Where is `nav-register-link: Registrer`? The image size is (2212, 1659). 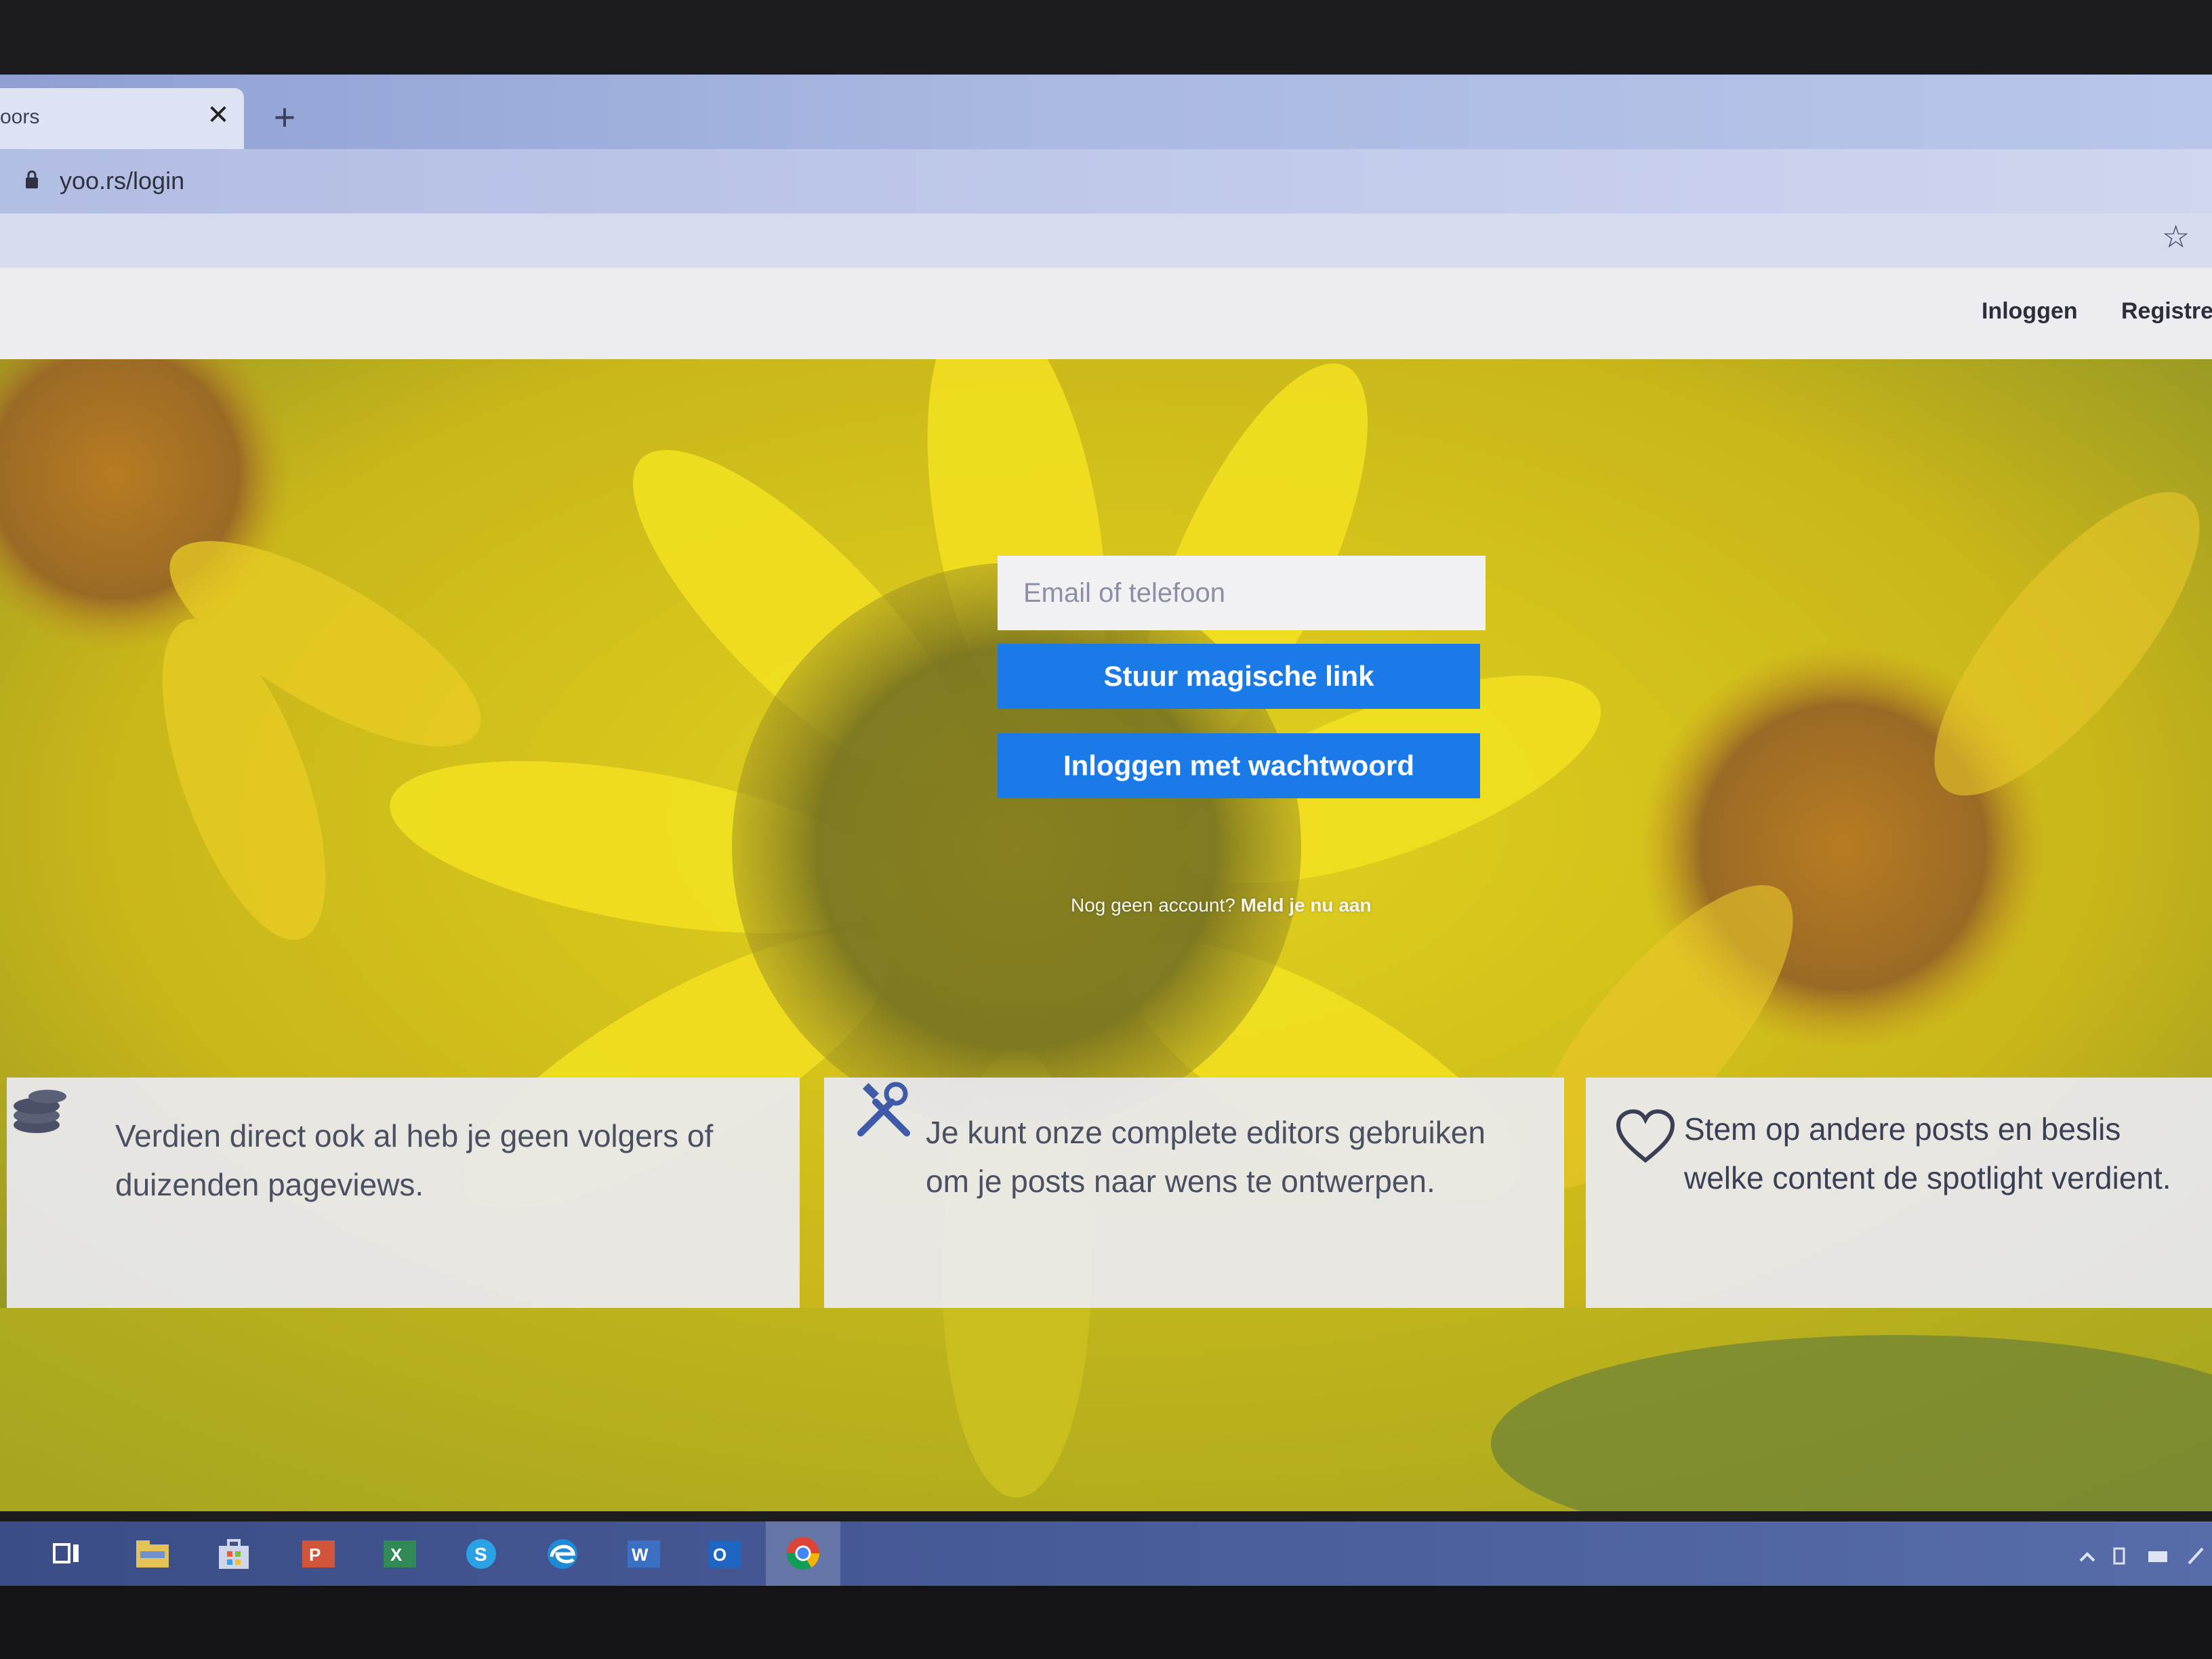 nav-register-link: Registrer is located at coordinates (2166, 312).